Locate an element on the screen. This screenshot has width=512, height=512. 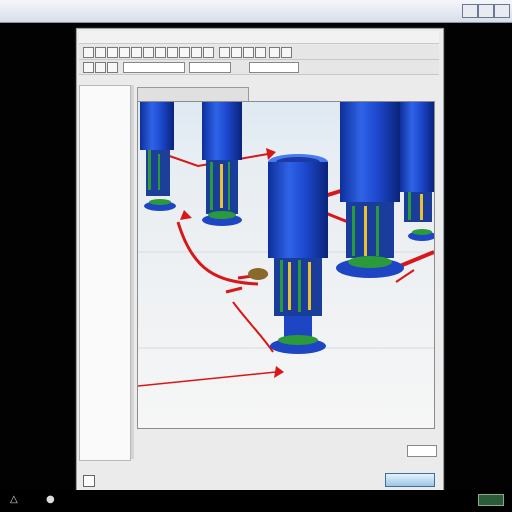
panel-splitter is located at coordinates (132, 272).